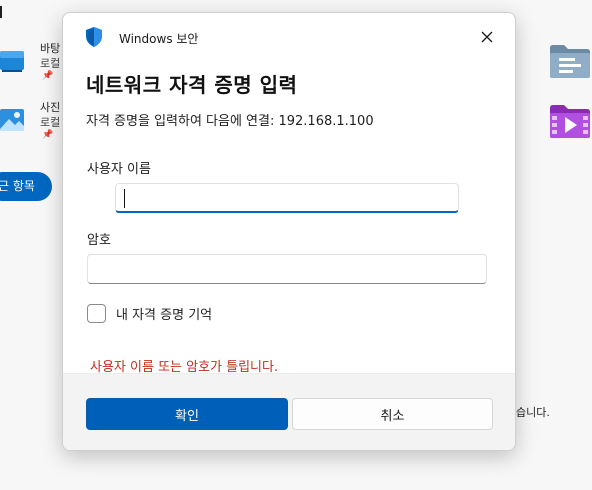 The image size is (592, 490). What do you see at coordinates (94, 37) in the screenshot?
I see `windows-security-shield-icon` at bounding box center [94, 37].